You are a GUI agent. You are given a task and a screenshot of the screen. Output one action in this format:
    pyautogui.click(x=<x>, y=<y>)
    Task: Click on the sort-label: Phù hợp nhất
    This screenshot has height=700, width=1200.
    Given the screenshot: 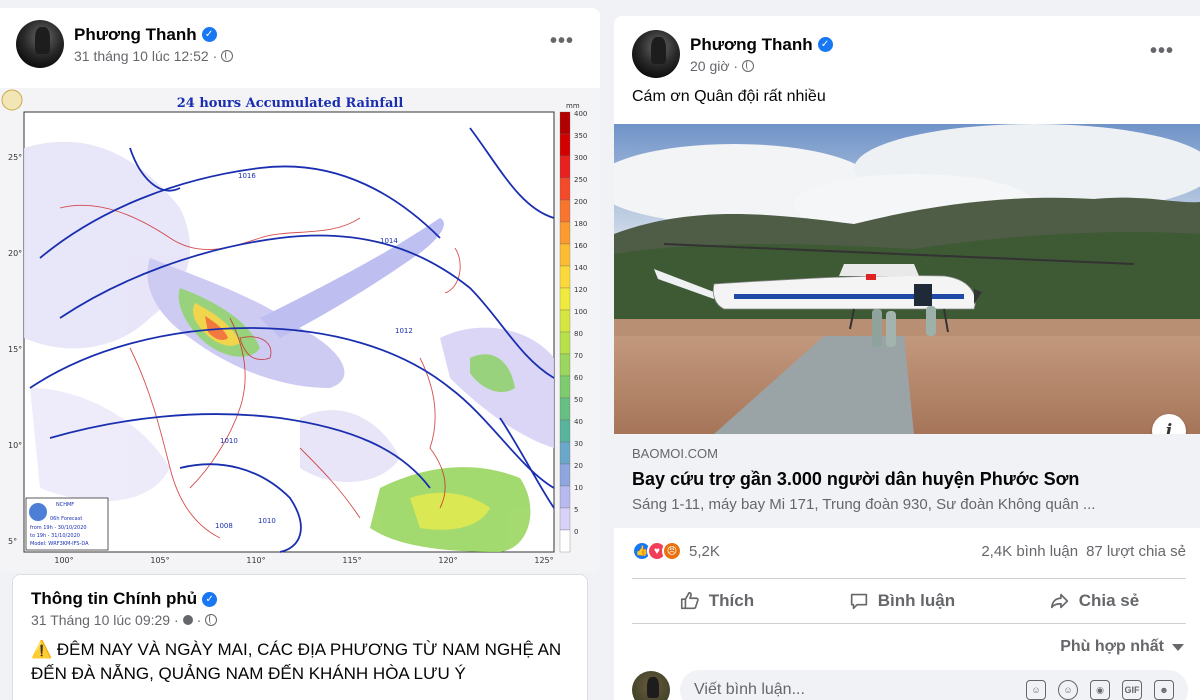 What is the action you would take?
    pyautogui.click(x=1112, y=647)
    